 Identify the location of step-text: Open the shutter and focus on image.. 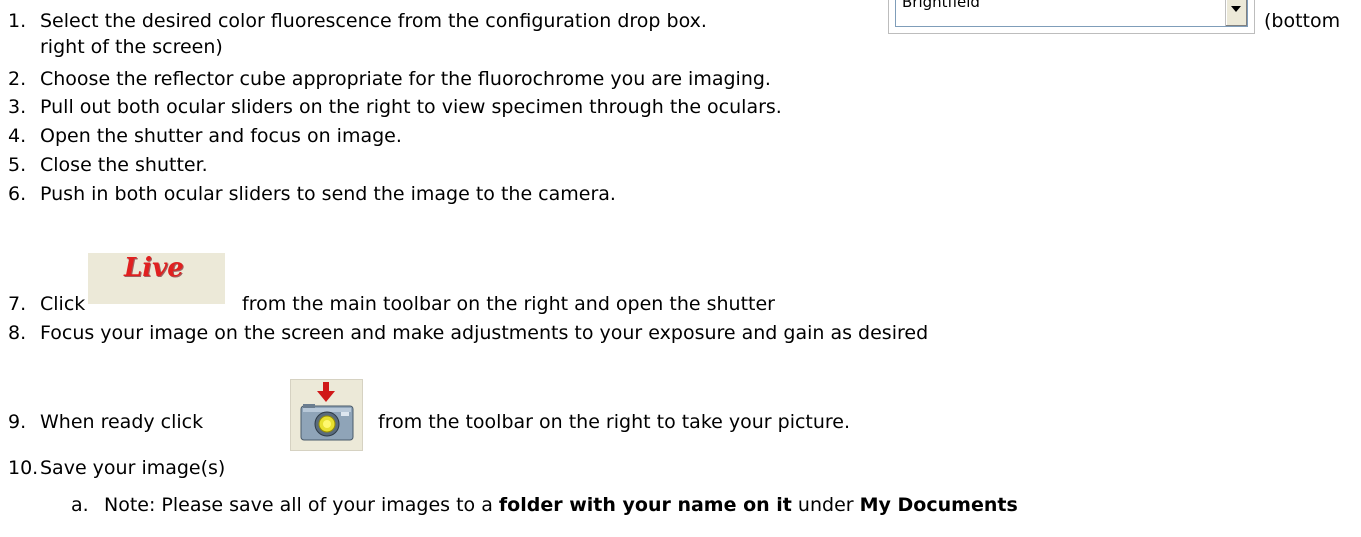
(221, 136).